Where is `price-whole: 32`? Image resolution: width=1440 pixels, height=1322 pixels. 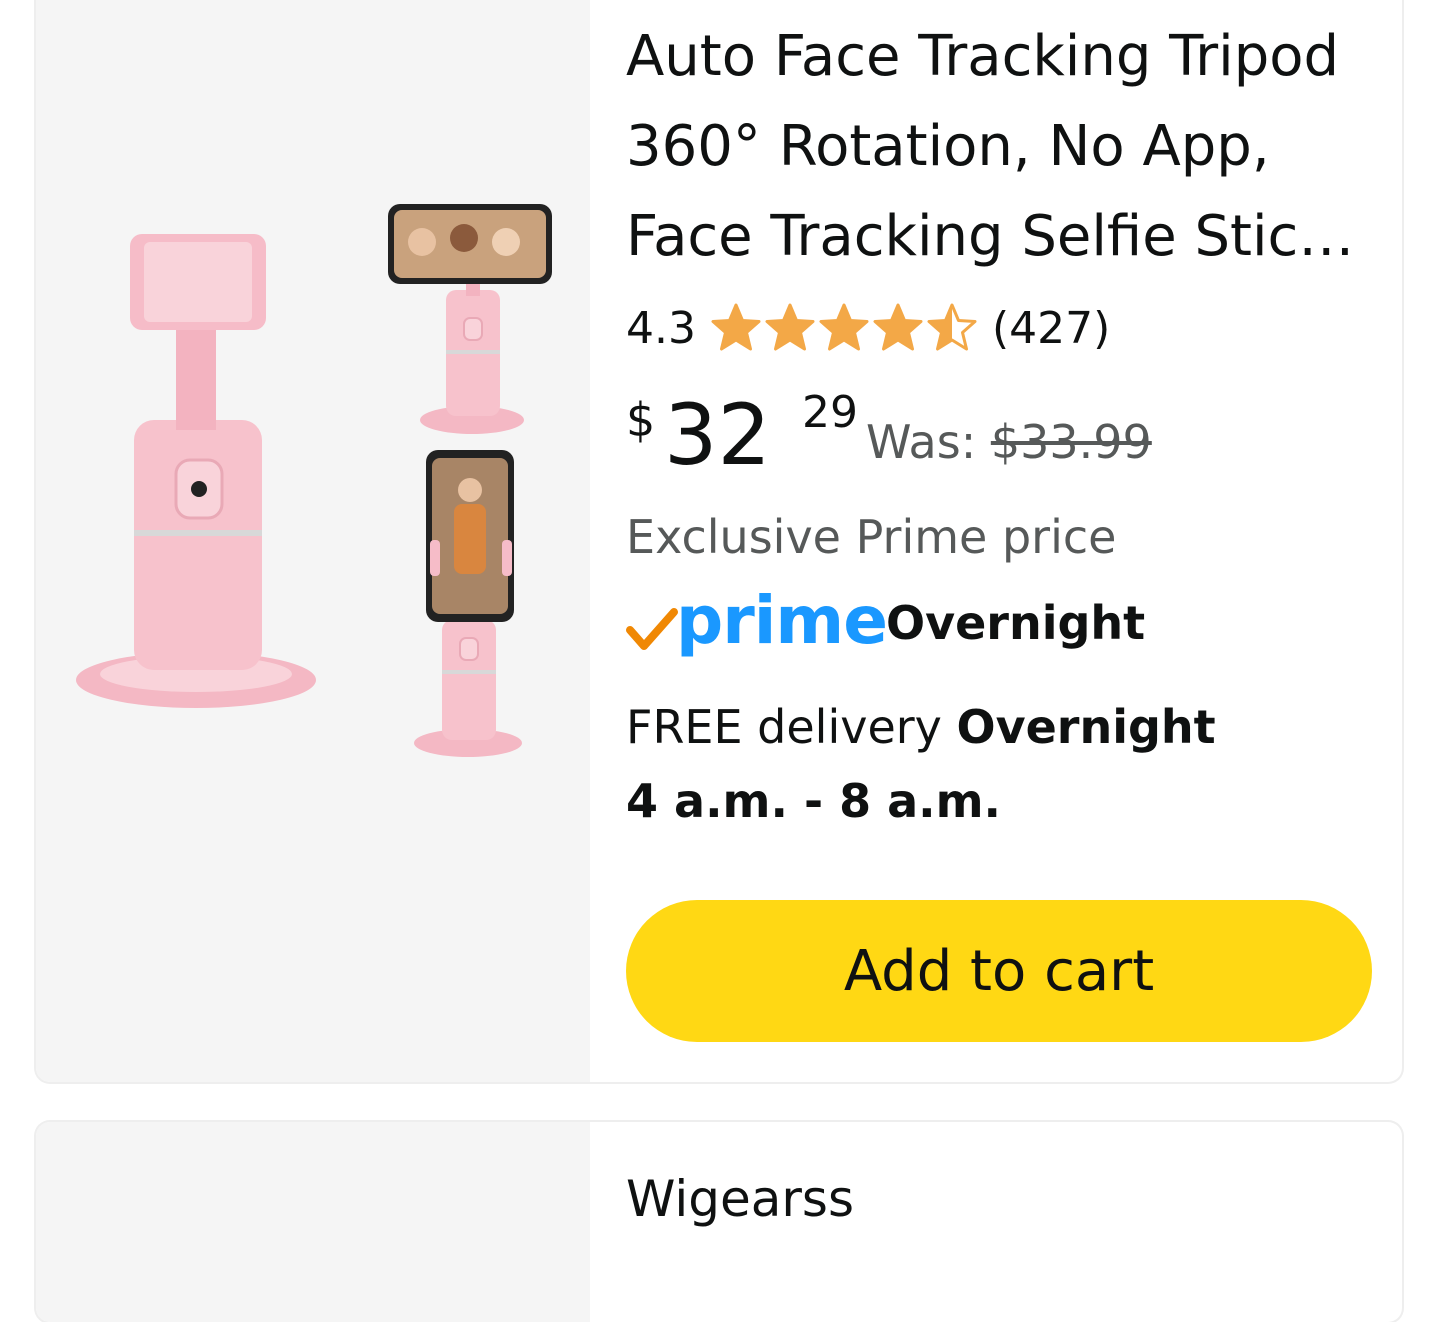 price-whole: 32 is located at coordinates (717, 435).